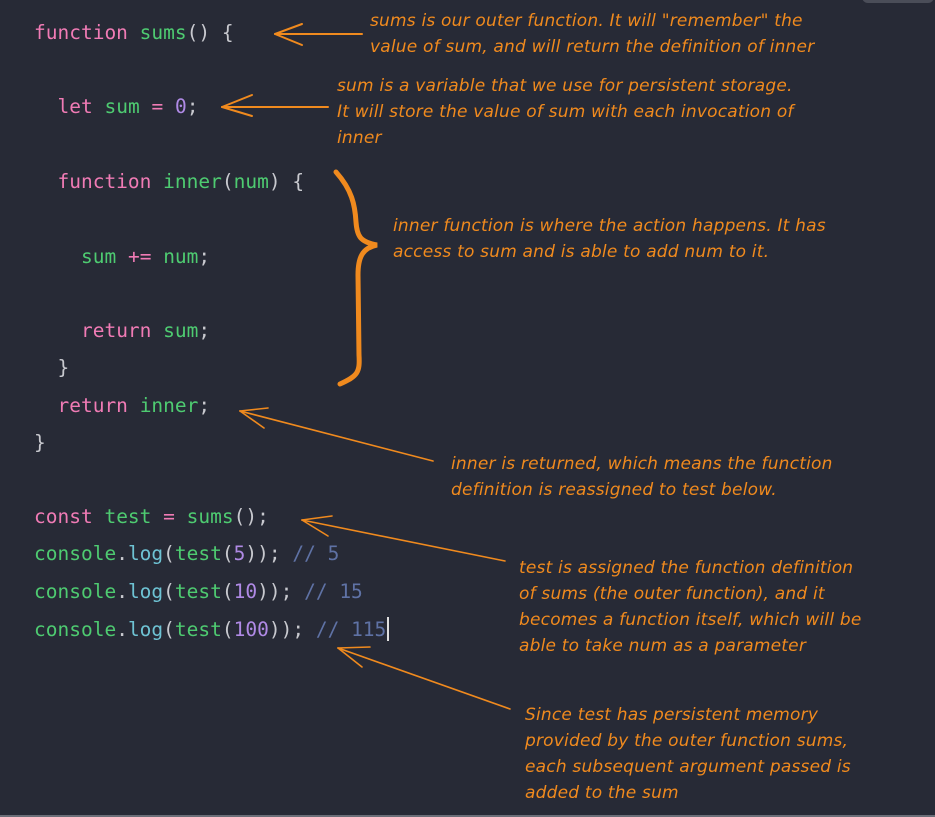 Image resolution: width=935 pixels, height=817 pixels. Describe the element at coordinates (275, 105) in the screenshot. I see `arrow-to-sum` at that location.